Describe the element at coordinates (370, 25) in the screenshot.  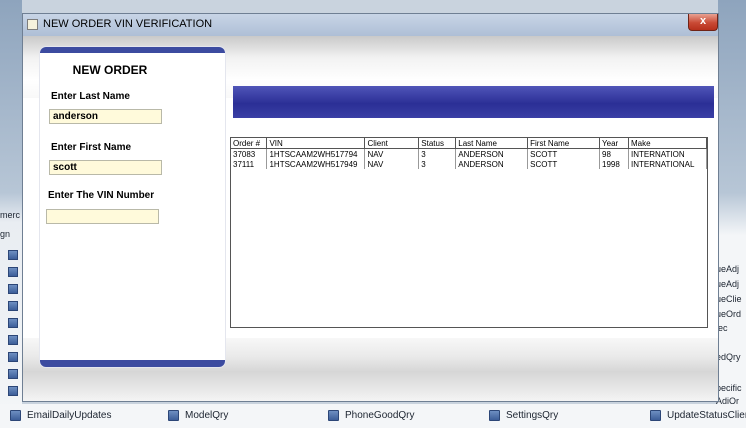
I see `title-bar: NEW ORDER VIN VERIFICATION x` at that location.